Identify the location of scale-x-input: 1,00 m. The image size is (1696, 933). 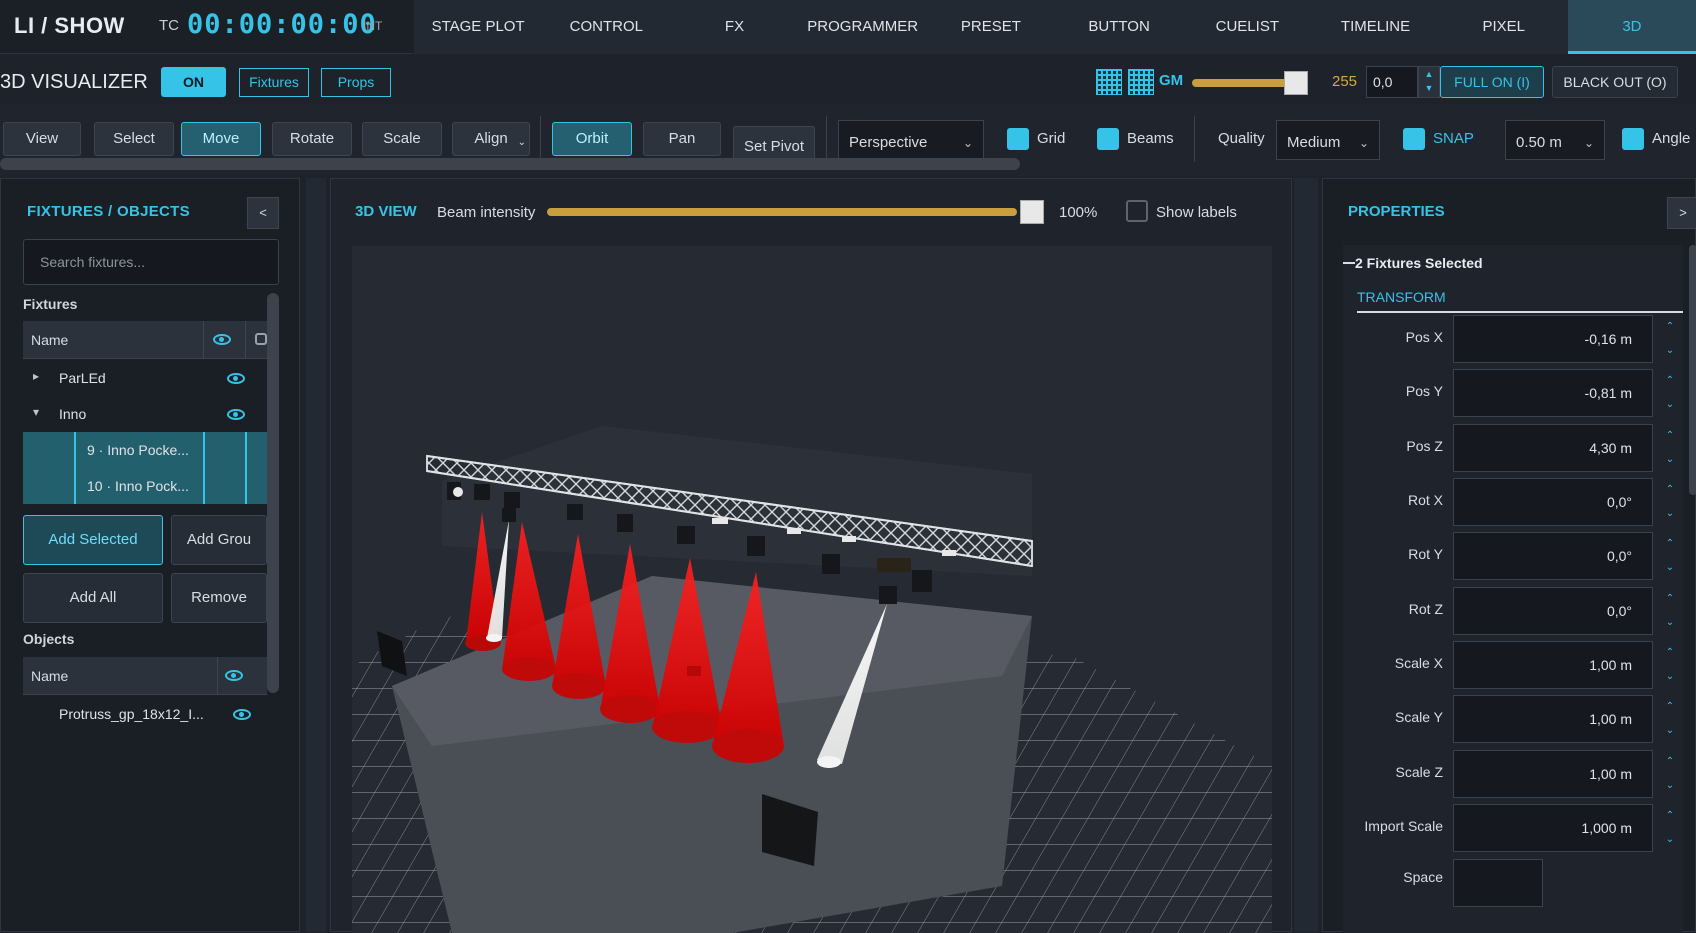
(1553, 665).